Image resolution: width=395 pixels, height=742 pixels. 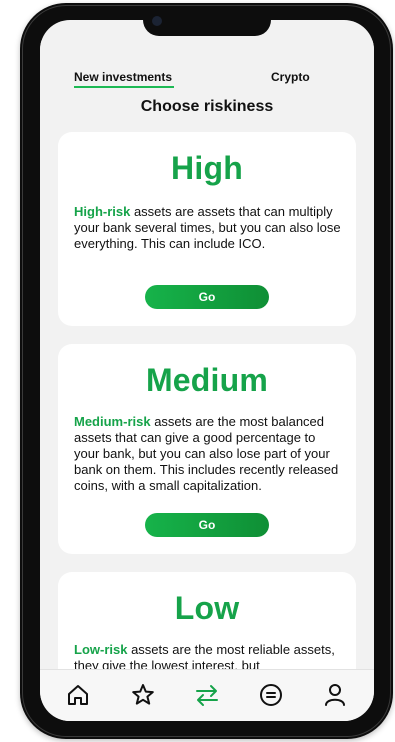 I want to click on accent-text-low: Low-risk, so click(x=101, y=649).